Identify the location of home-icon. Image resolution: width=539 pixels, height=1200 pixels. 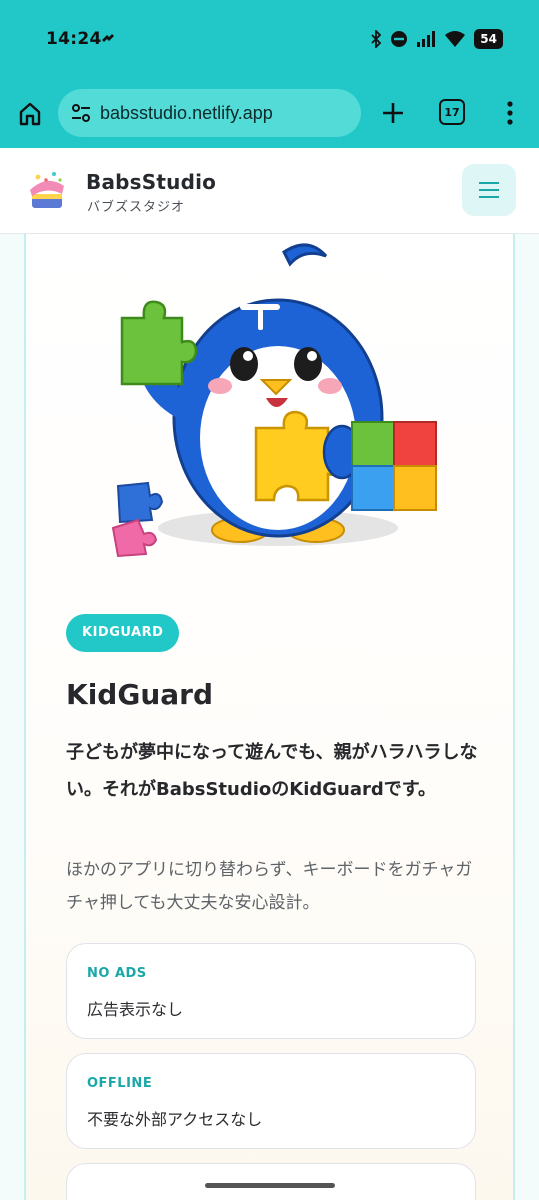
(30, 114).